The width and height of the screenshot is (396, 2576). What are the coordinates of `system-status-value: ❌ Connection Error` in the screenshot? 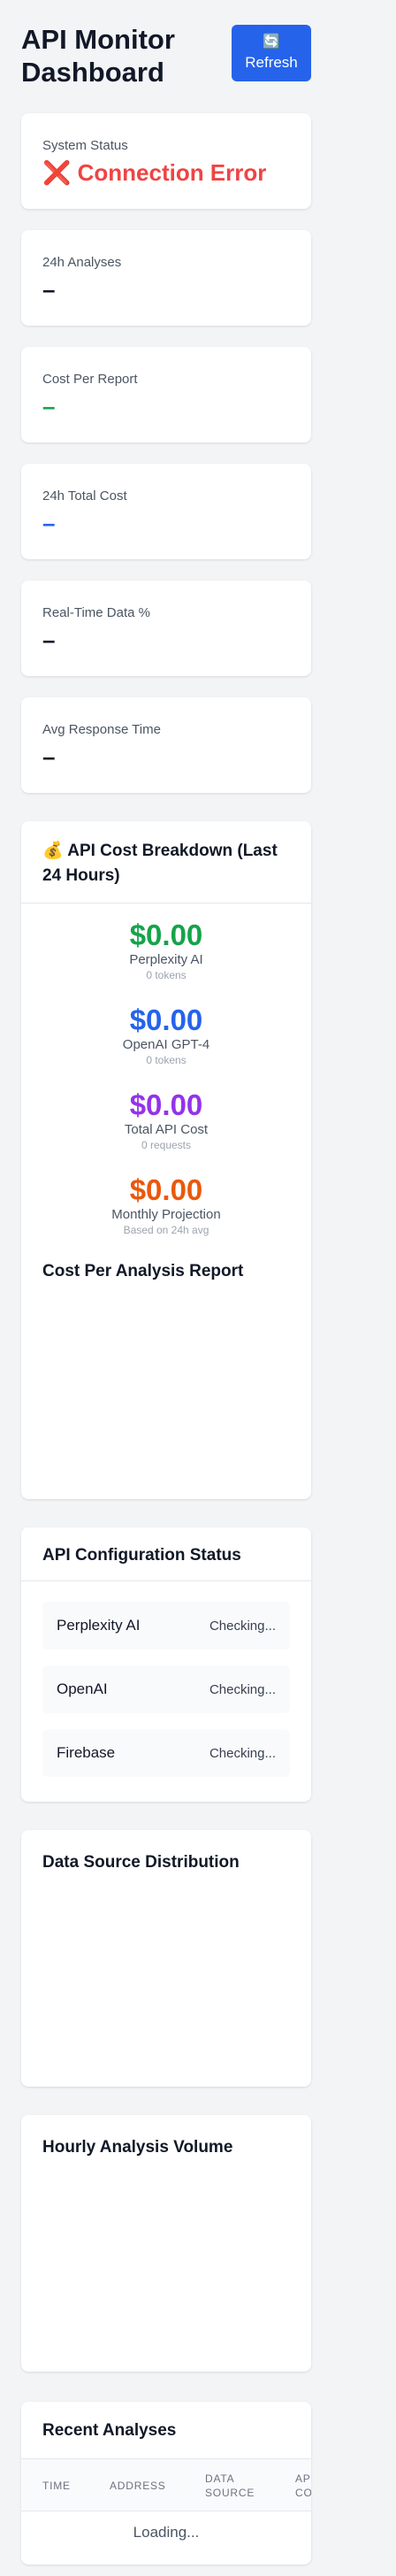 It's located at (154, 172).